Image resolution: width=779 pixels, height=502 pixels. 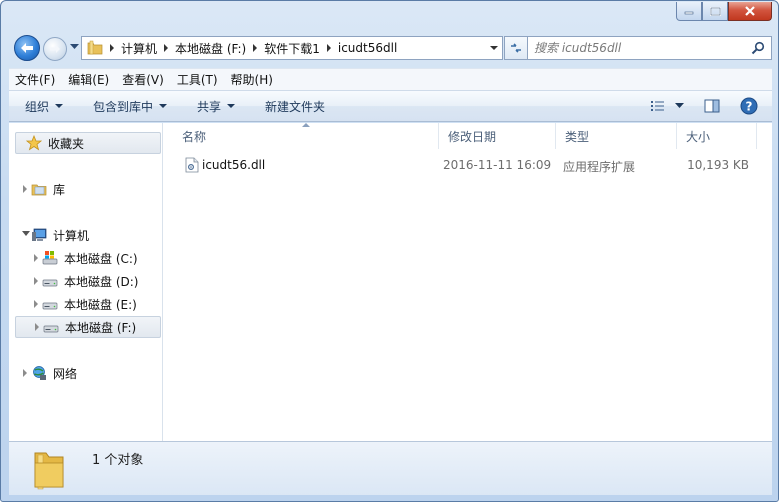 I want to click on library-icon, so click(x=39, y=190).